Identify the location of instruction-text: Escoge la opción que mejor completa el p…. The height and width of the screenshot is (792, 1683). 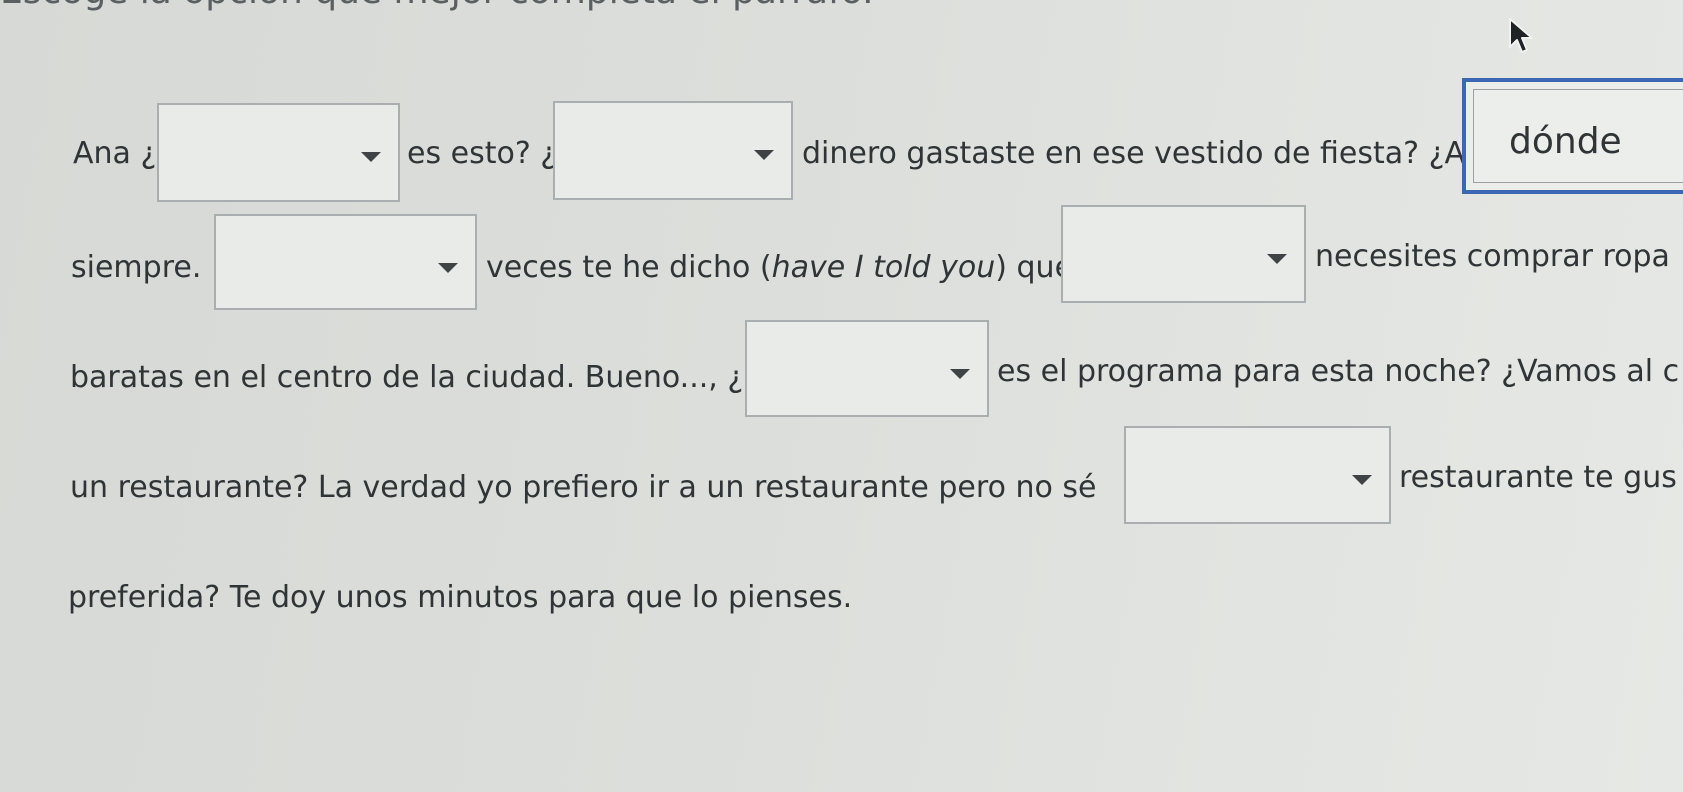
(437, 6).